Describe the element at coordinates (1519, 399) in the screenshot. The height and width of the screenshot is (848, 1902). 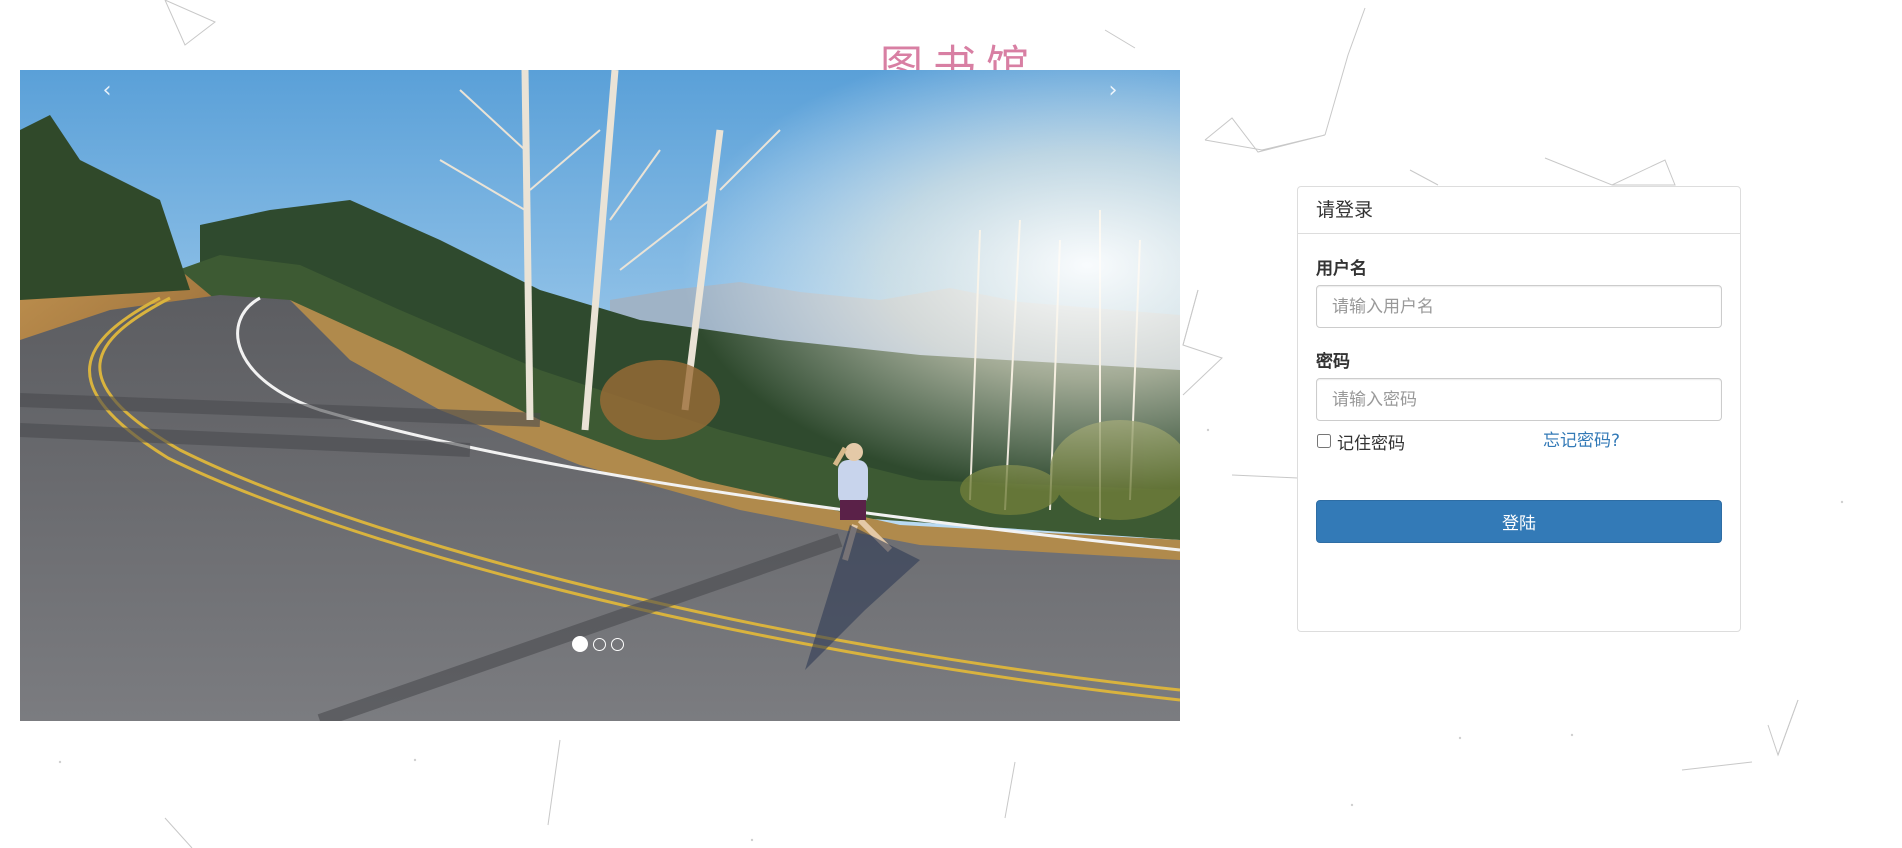
I see `password-input` at that location.